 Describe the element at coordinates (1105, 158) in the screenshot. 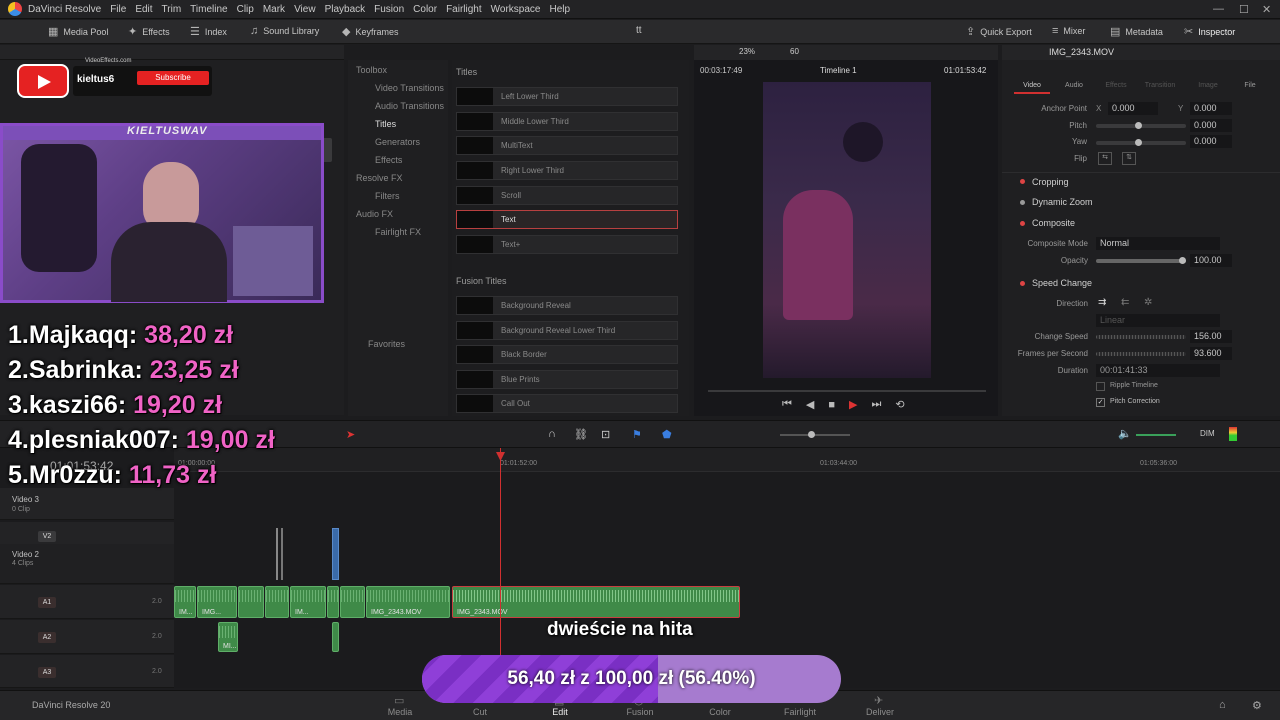

I see `flip-horizontal-icon: ⇆` at that location.